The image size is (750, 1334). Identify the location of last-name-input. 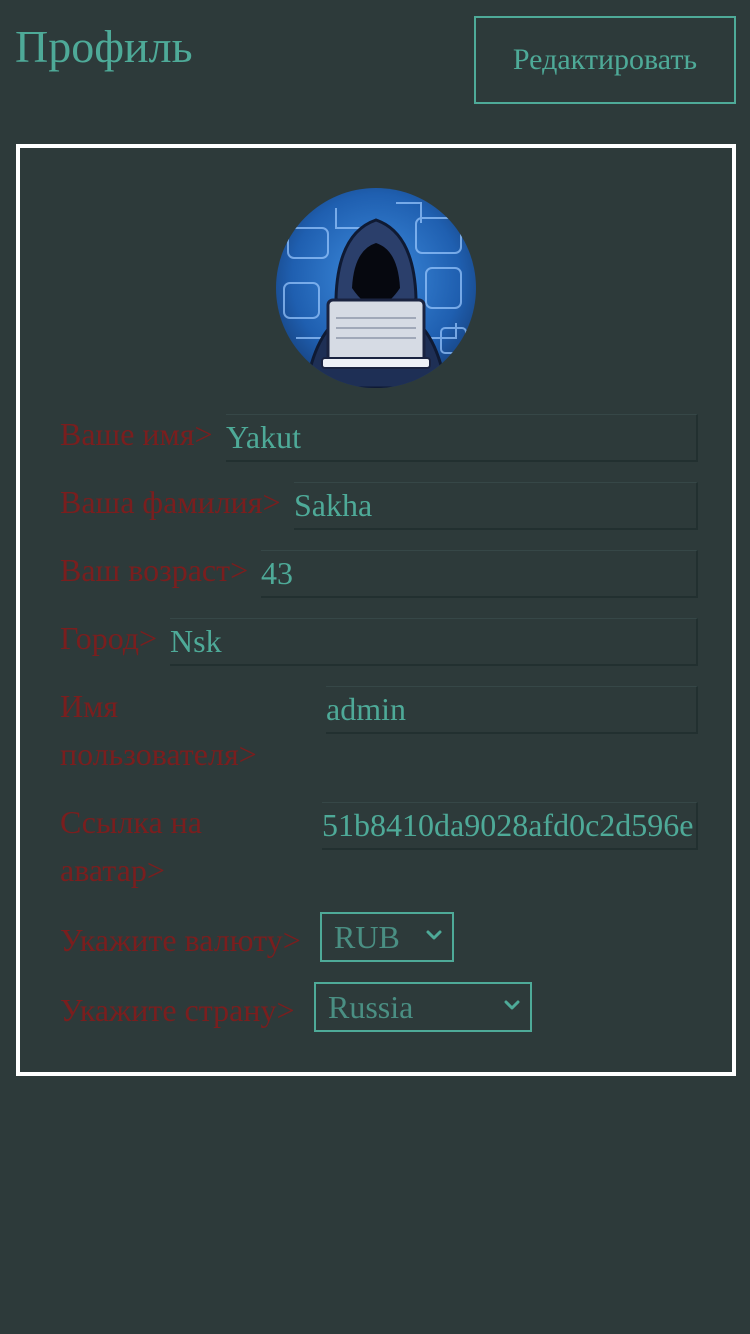
(496, 506).